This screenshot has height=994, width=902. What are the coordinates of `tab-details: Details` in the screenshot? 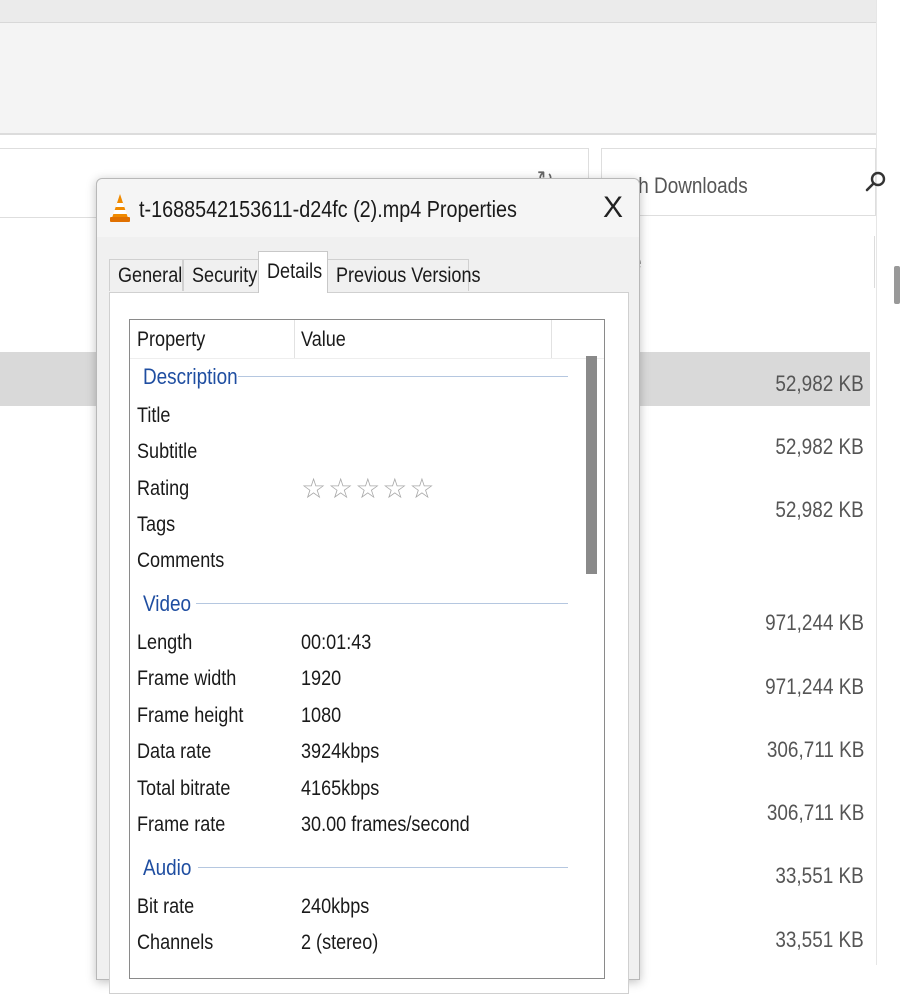 It's located at (293, 272).